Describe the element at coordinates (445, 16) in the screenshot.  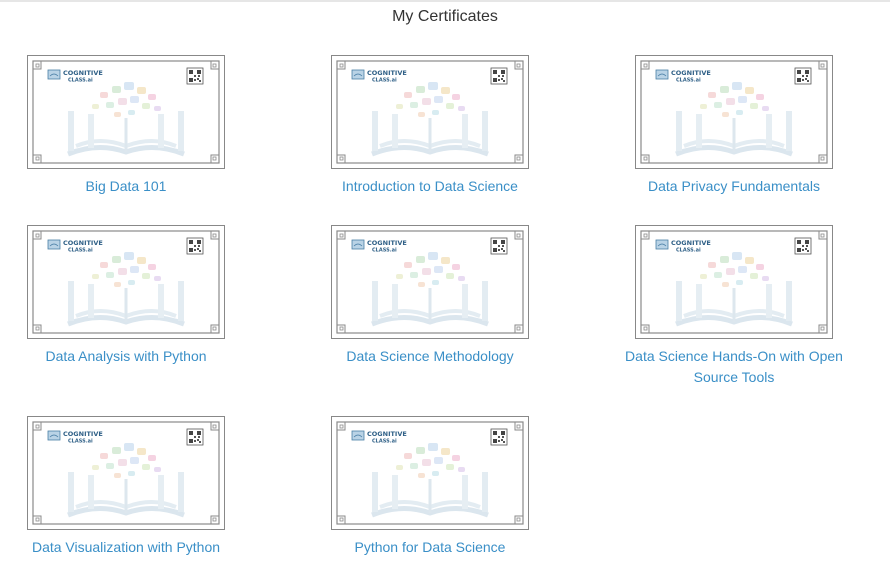
I see `page-title: My Certificates` at that location.